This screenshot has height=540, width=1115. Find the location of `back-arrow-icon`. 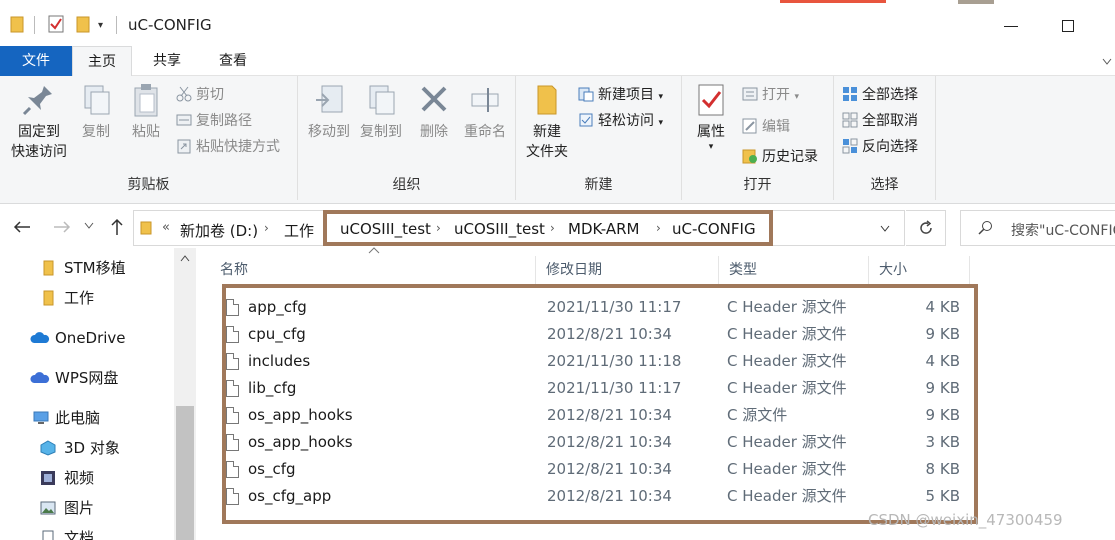

back-arrow-icon is located at coordinates (22, 227).